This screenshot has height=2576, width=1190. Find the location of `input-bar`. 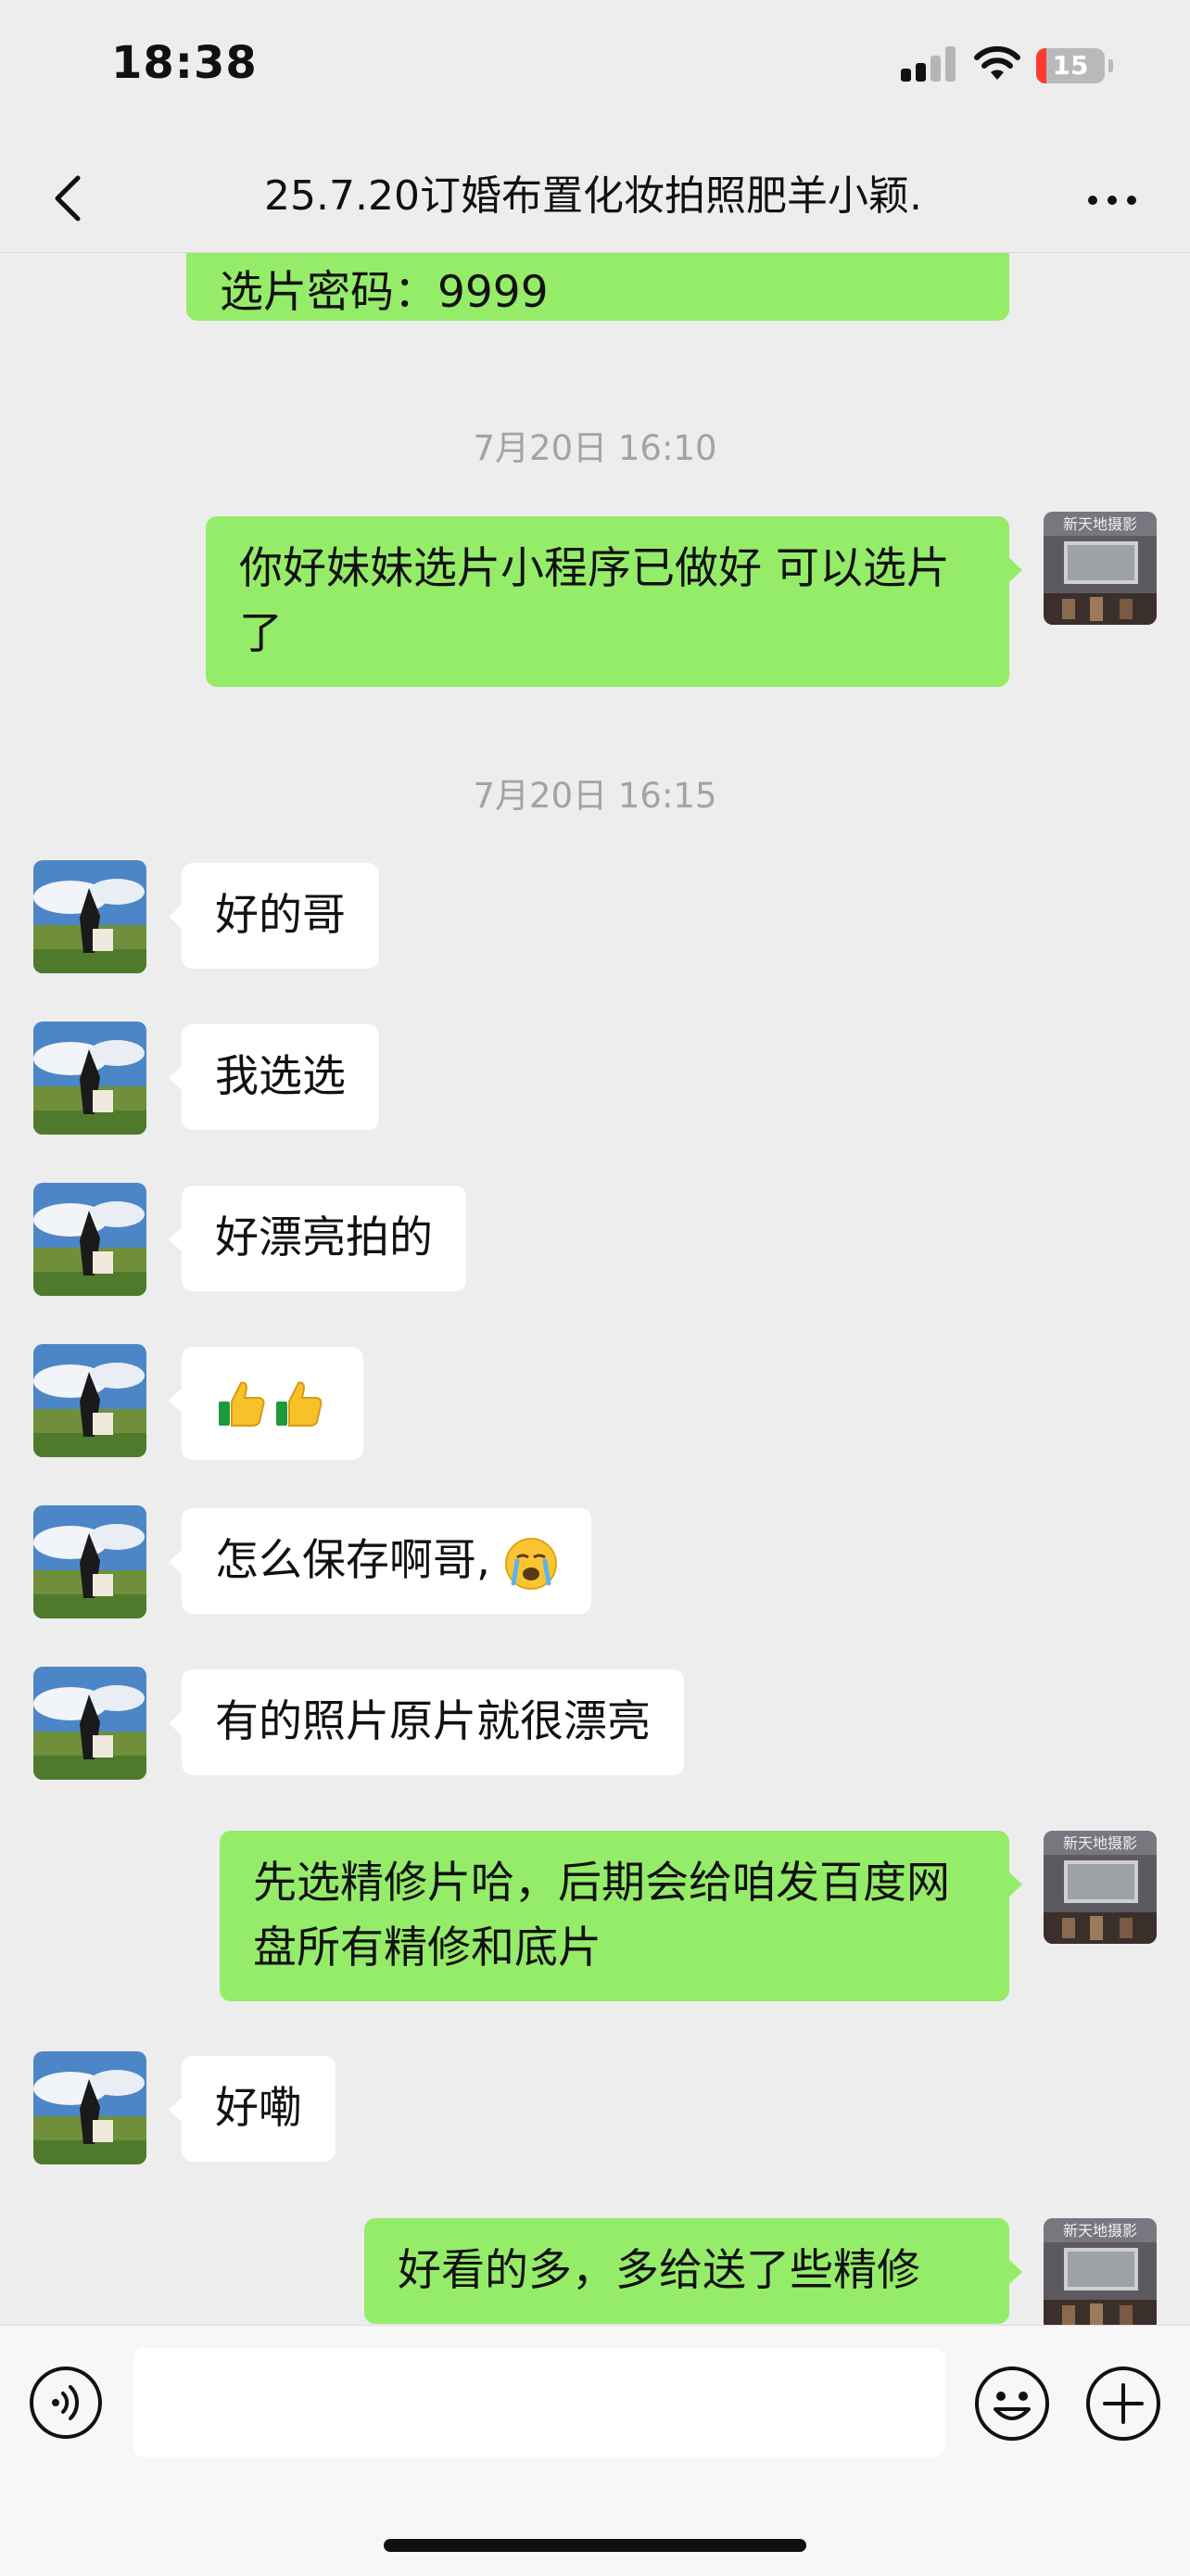

input-bar is located at coordinates (595, 2450).